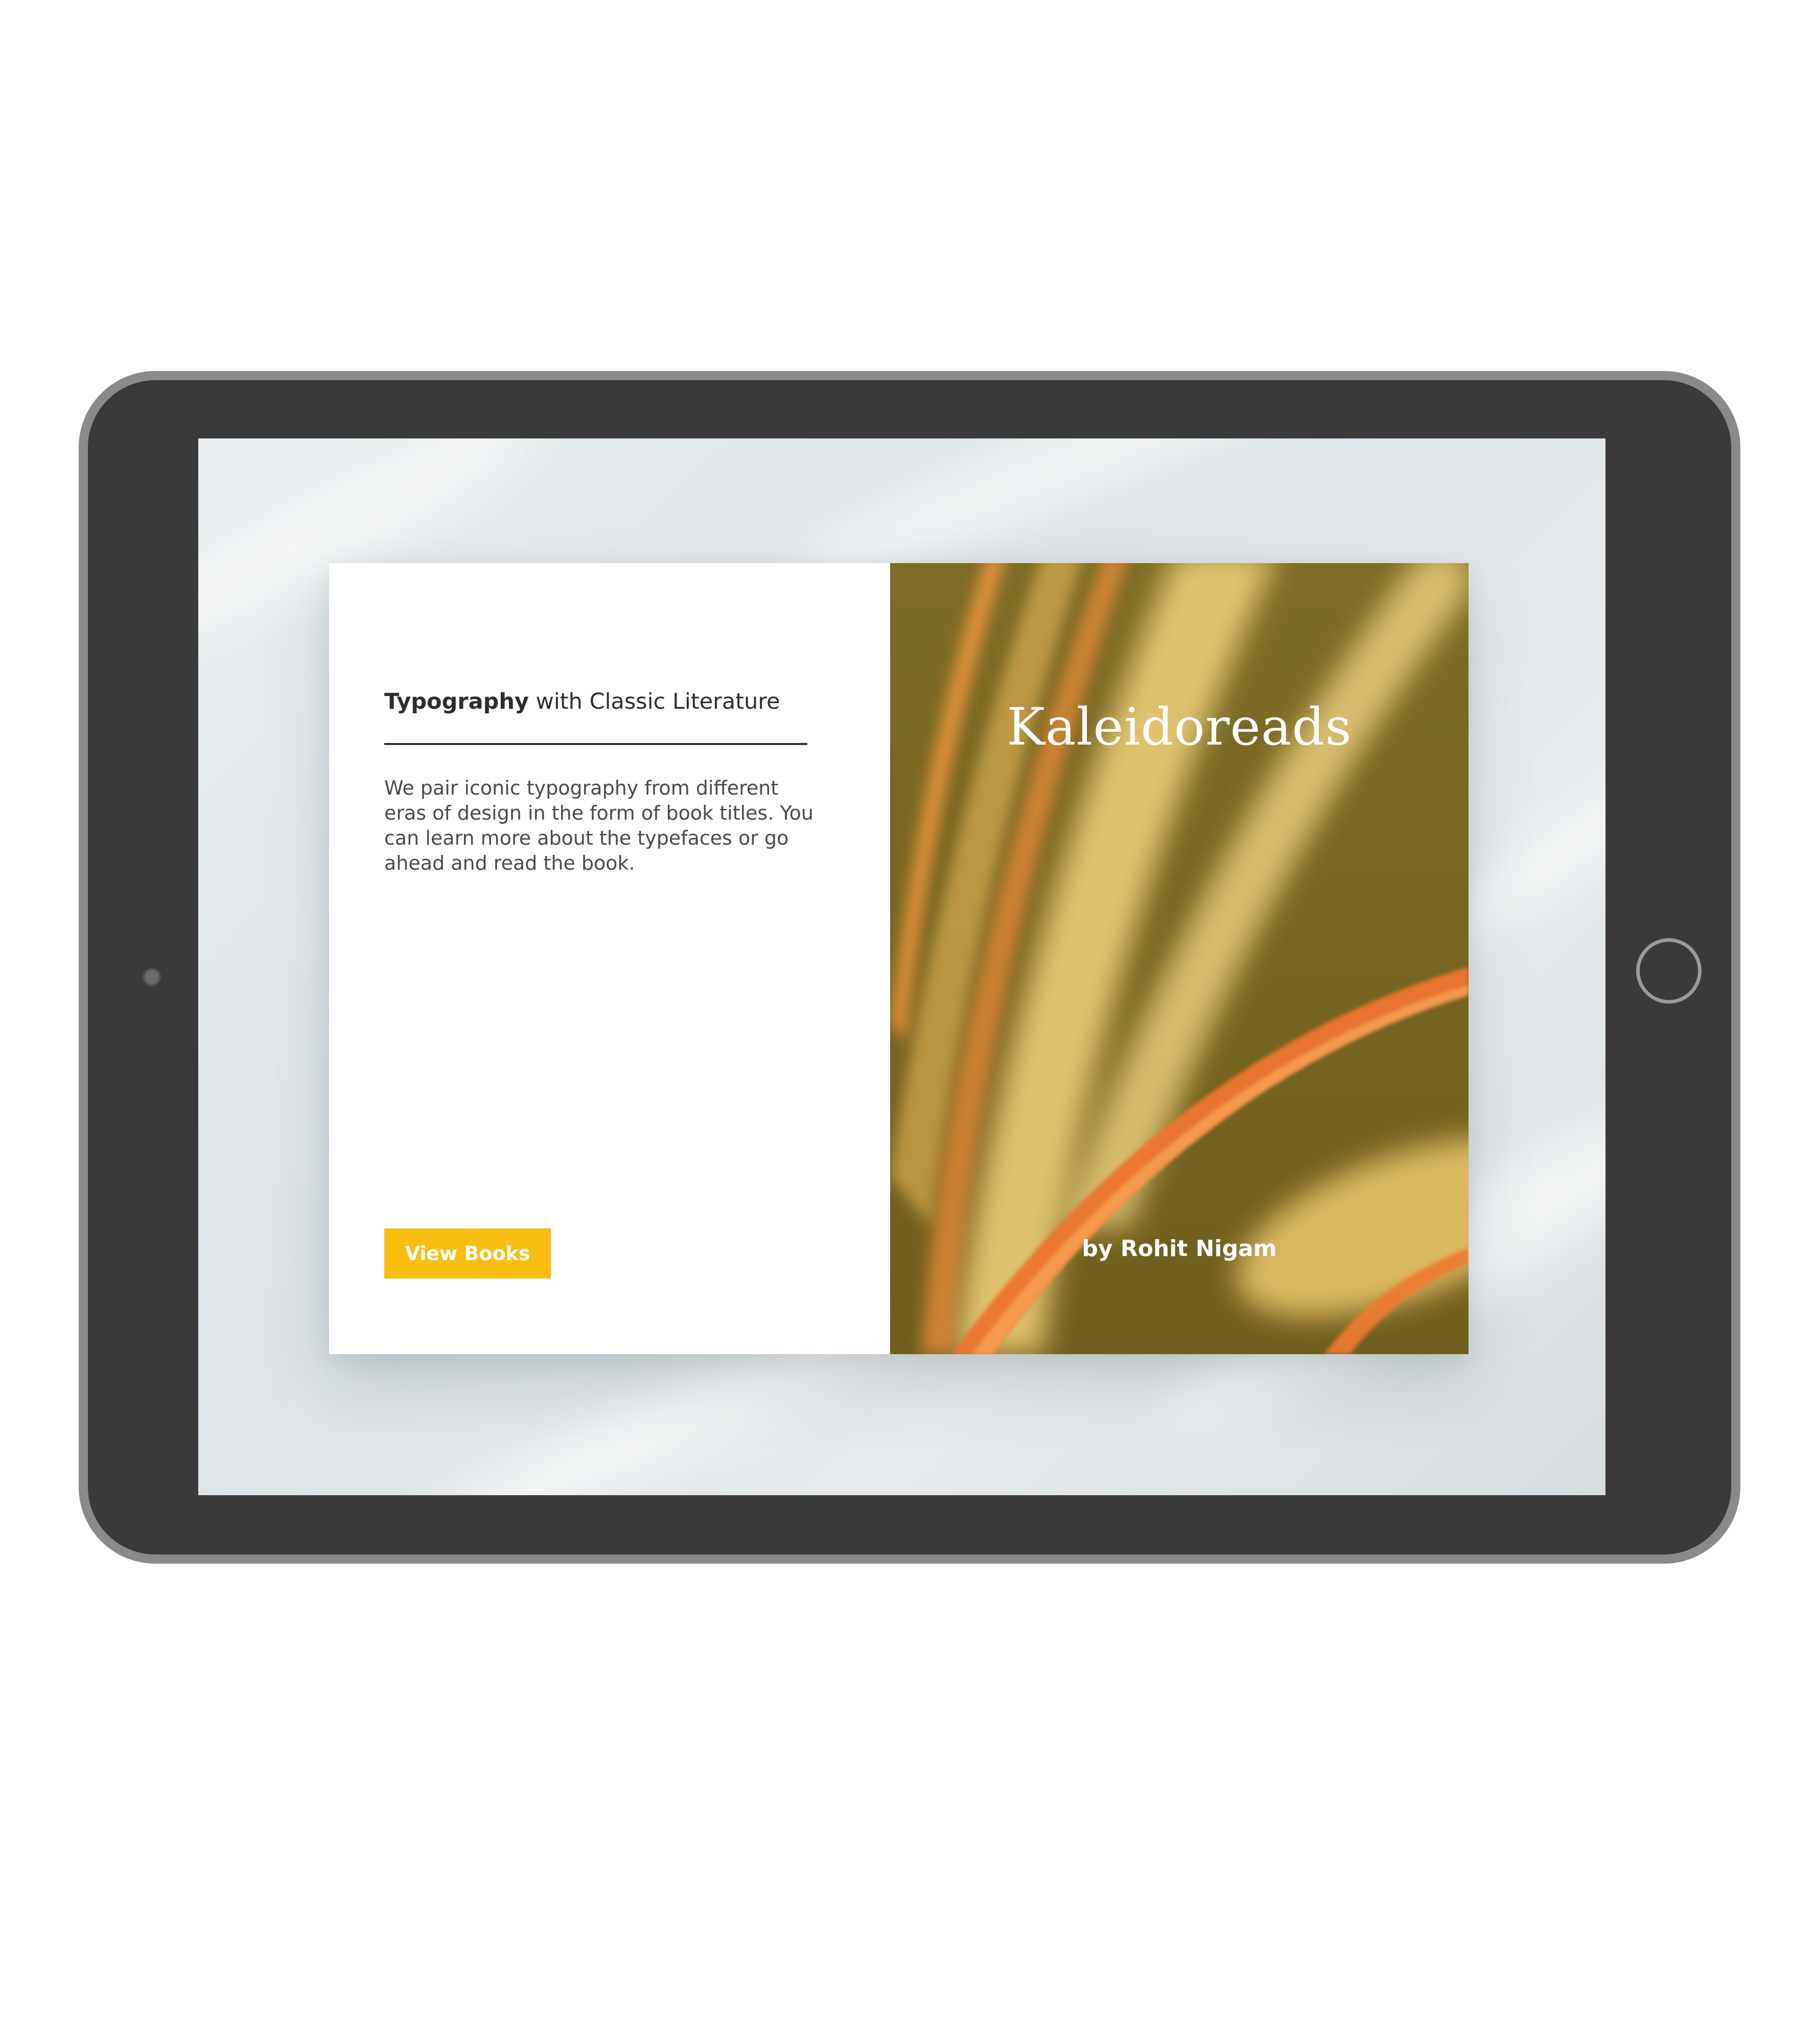  I want to click on headline-rest: with Classic Literature, so click(654, 701).